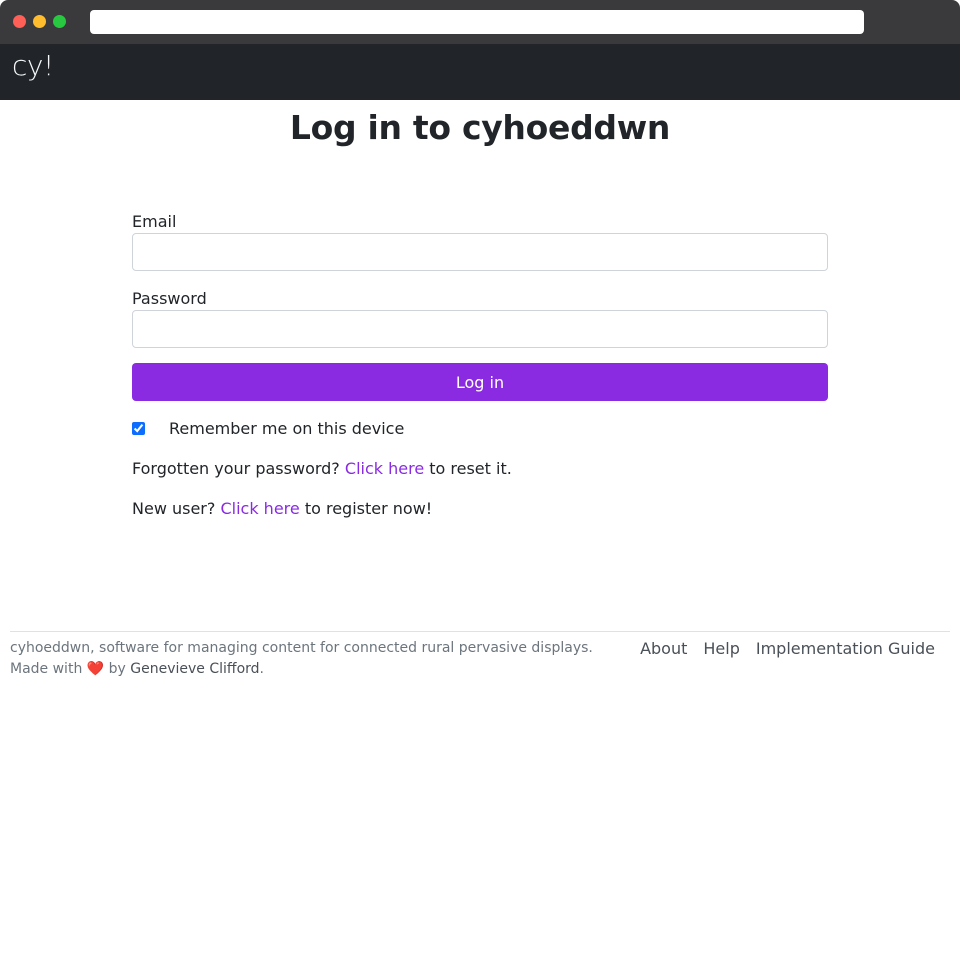 The width and height of the screenshot is (960, 959). I want to click on register-suffix: to register now!, so click(366, 508).